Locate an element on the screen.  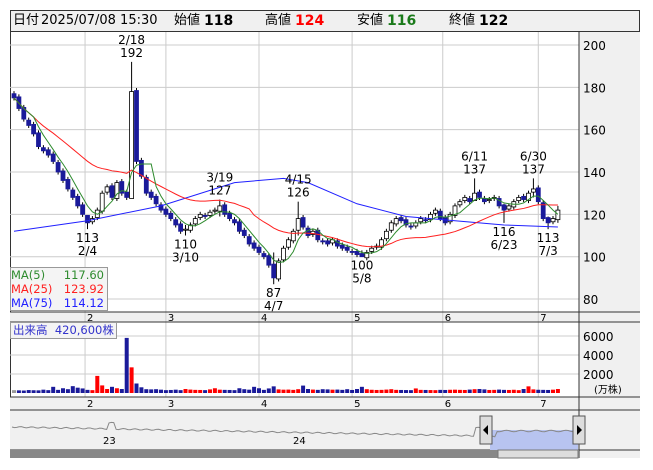
annotation-value: 116 is located at coordinates (504, 232).